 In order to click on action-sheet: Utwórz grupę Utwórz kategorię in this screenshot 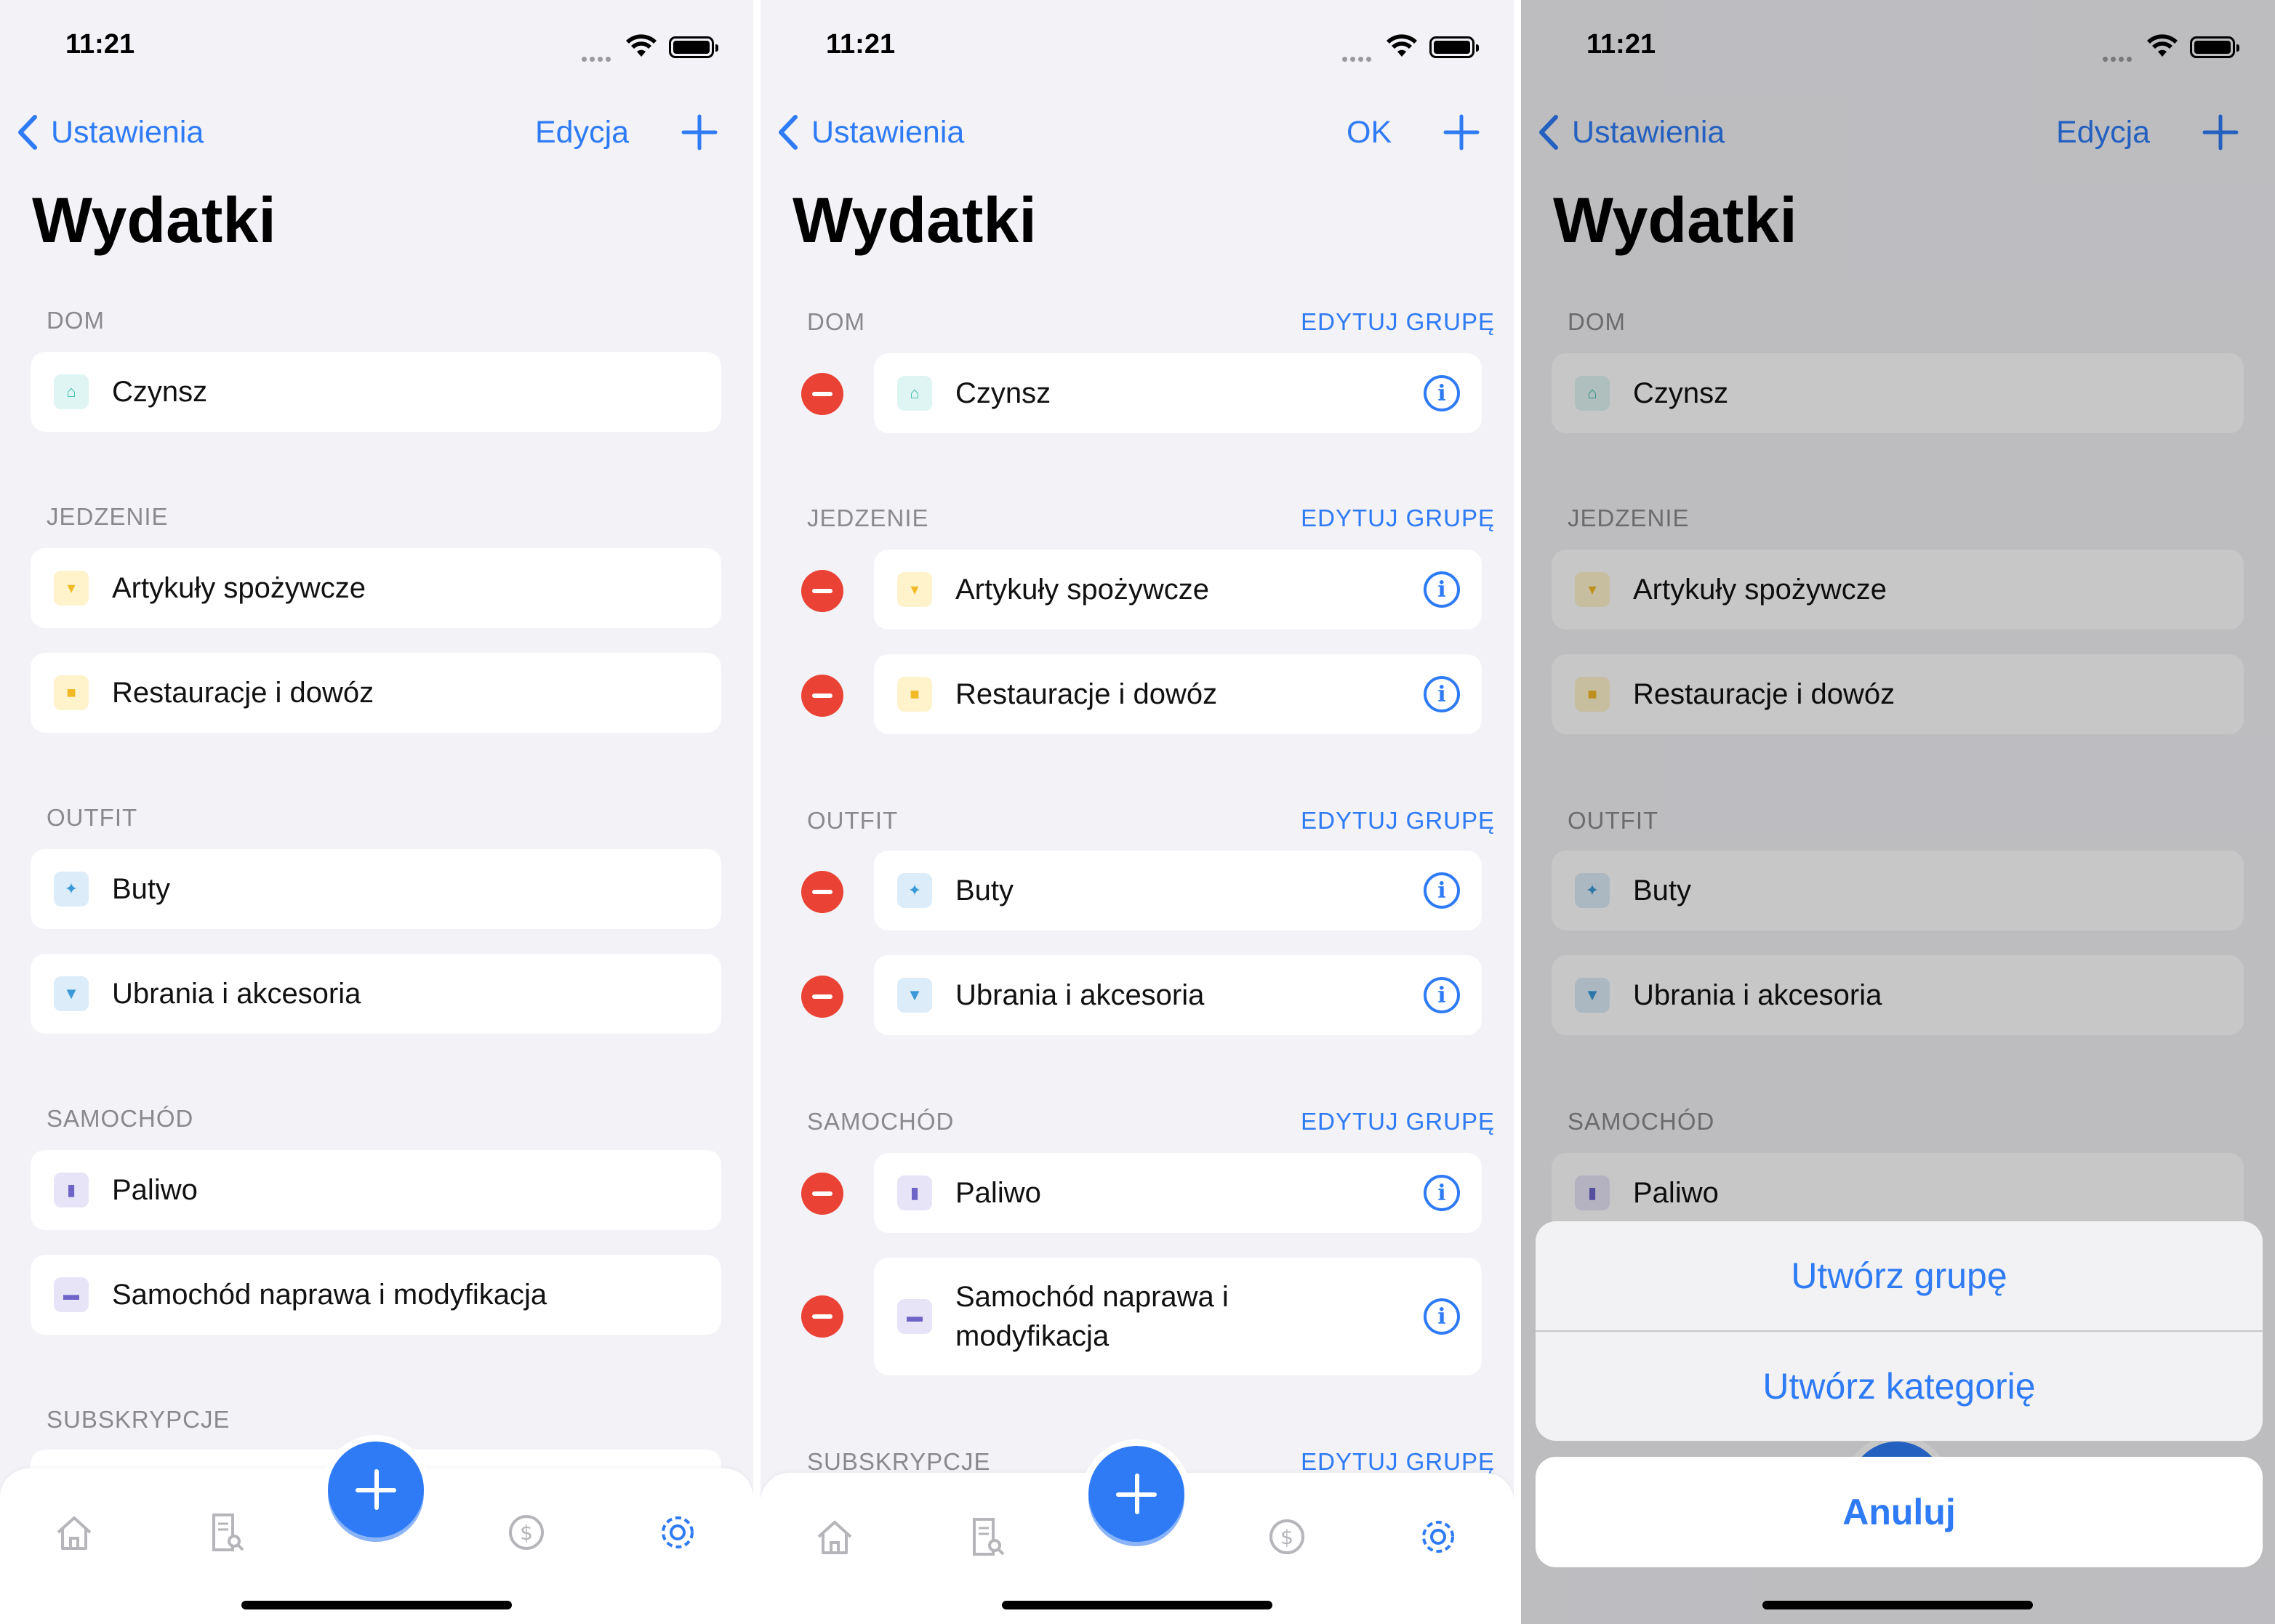, I will do `click(1899, 1331)`.